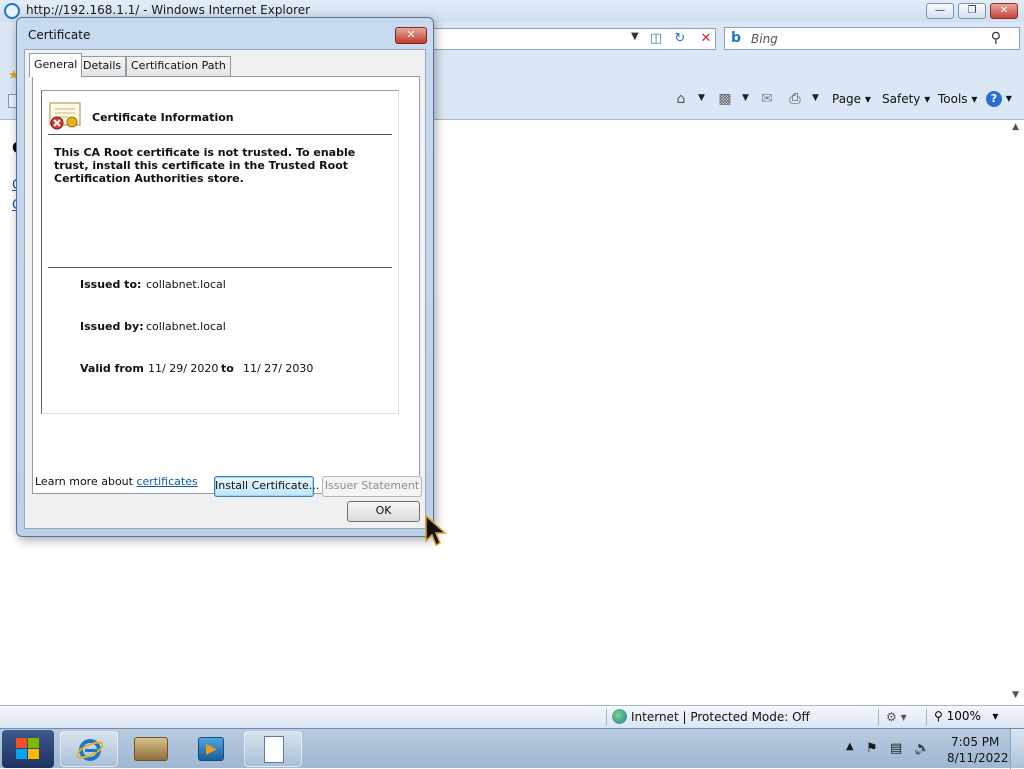 The image size is (1024, 769). What do you see at coordinates (178, 66) in the screenshot?
I see `tab-certification-path: Certification Path` at bounding box center [178, 66].